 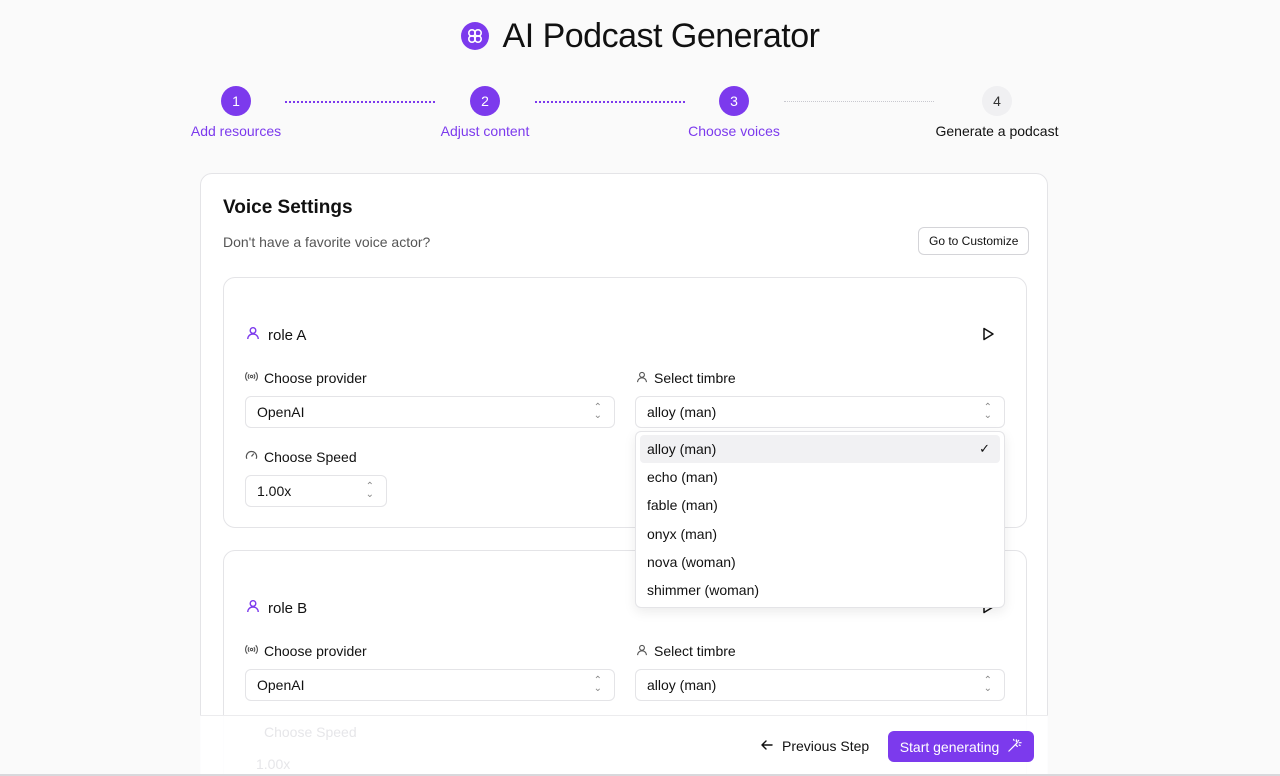 I want to click on page-title: AI Podcast Generator, so click(x=661, y=35).